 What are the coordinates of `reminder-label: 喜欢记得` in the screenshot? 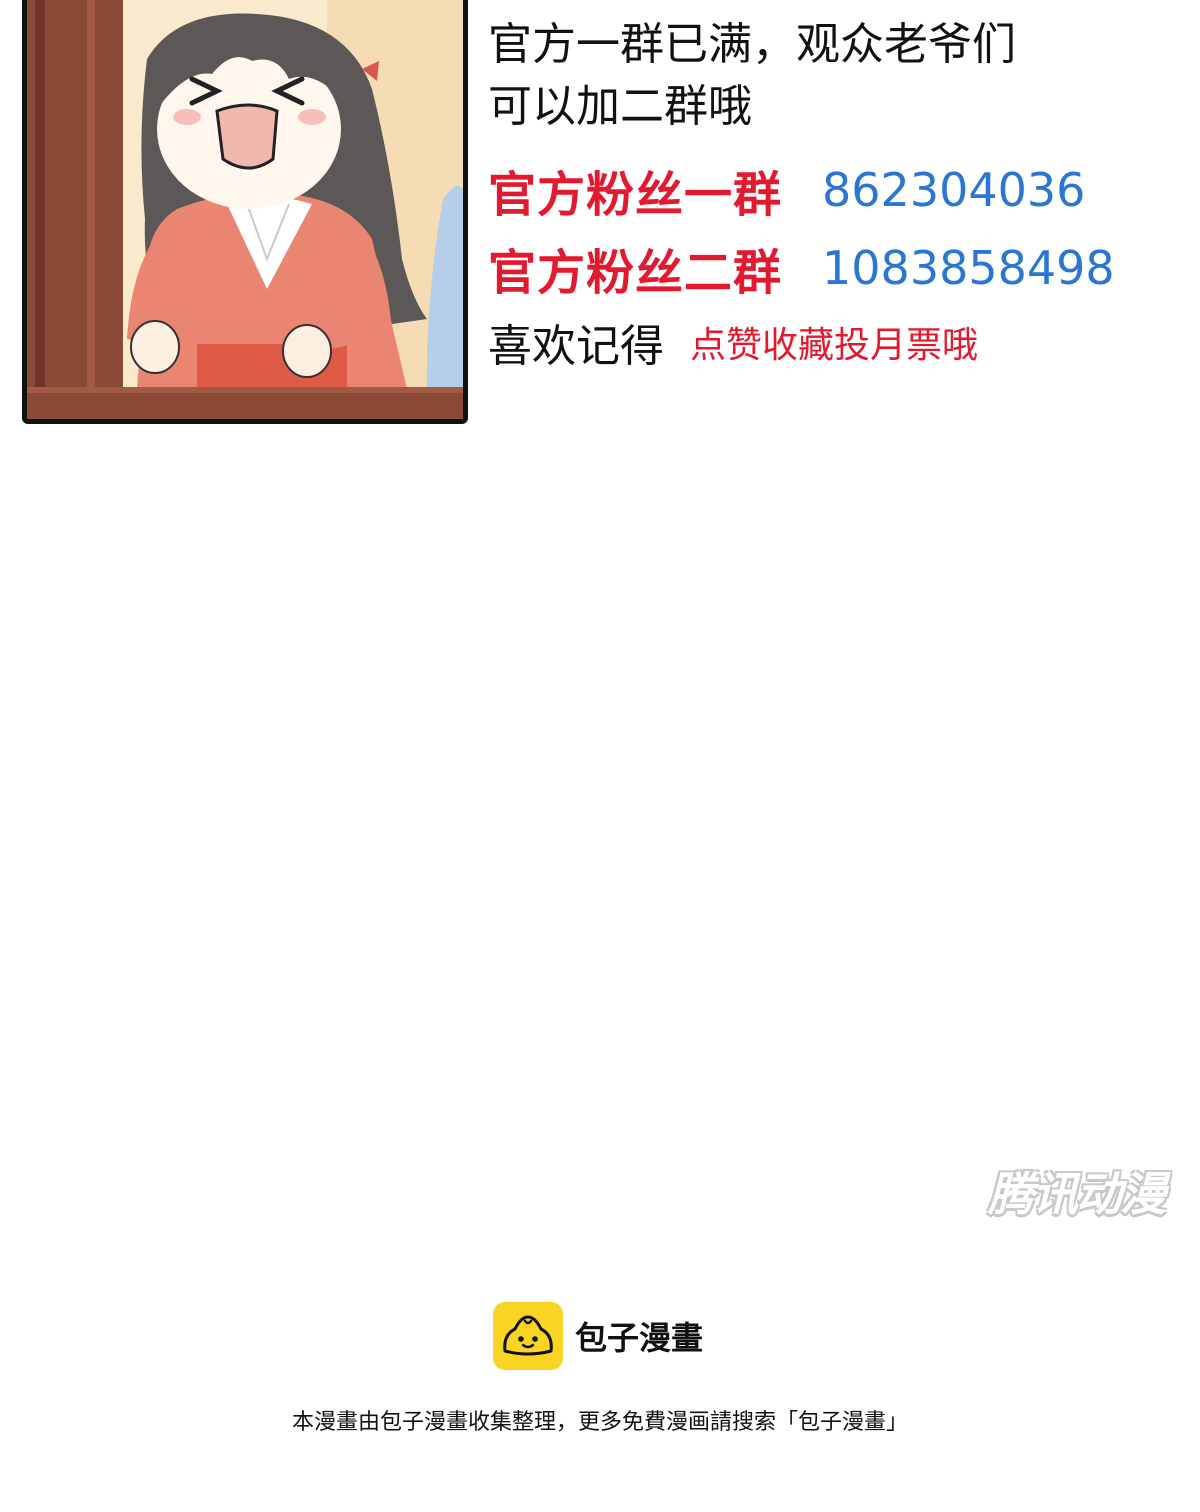 It's located at (576, 346).